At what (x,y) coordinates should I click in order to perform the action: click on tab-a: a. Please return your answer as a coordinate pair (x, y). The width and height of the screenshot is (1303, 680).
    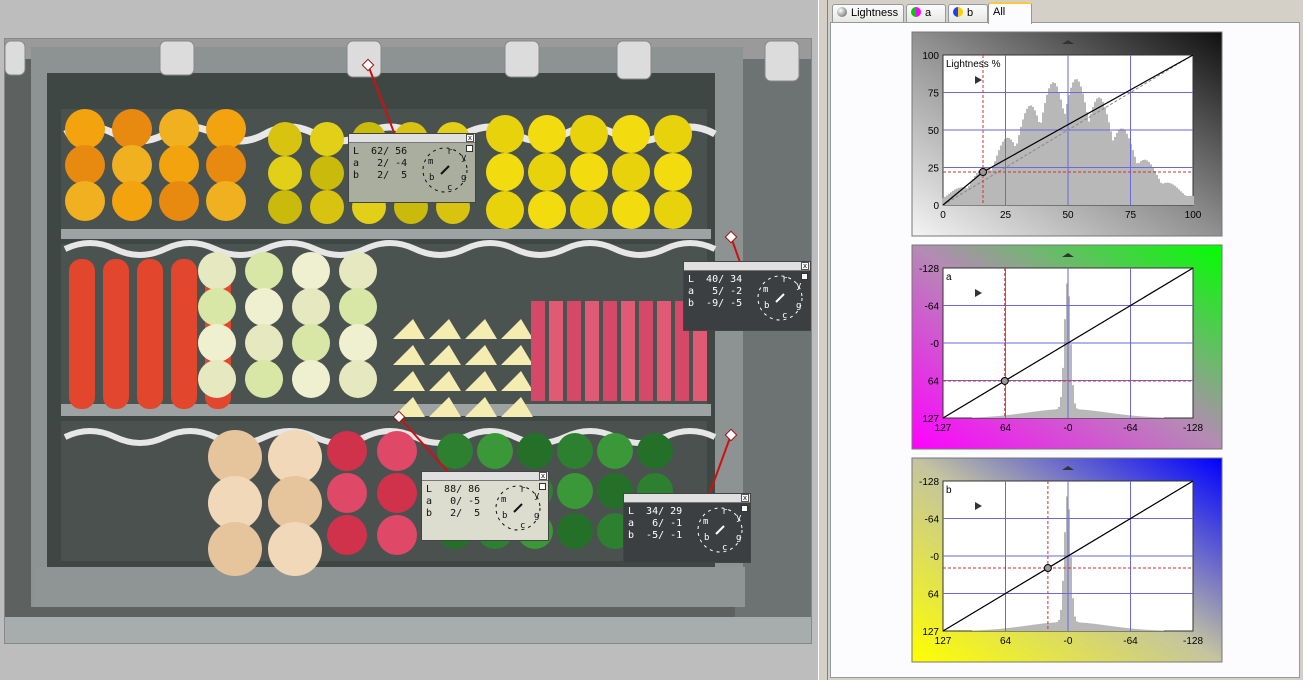
    Looking at the image, I should click on (926, 13).